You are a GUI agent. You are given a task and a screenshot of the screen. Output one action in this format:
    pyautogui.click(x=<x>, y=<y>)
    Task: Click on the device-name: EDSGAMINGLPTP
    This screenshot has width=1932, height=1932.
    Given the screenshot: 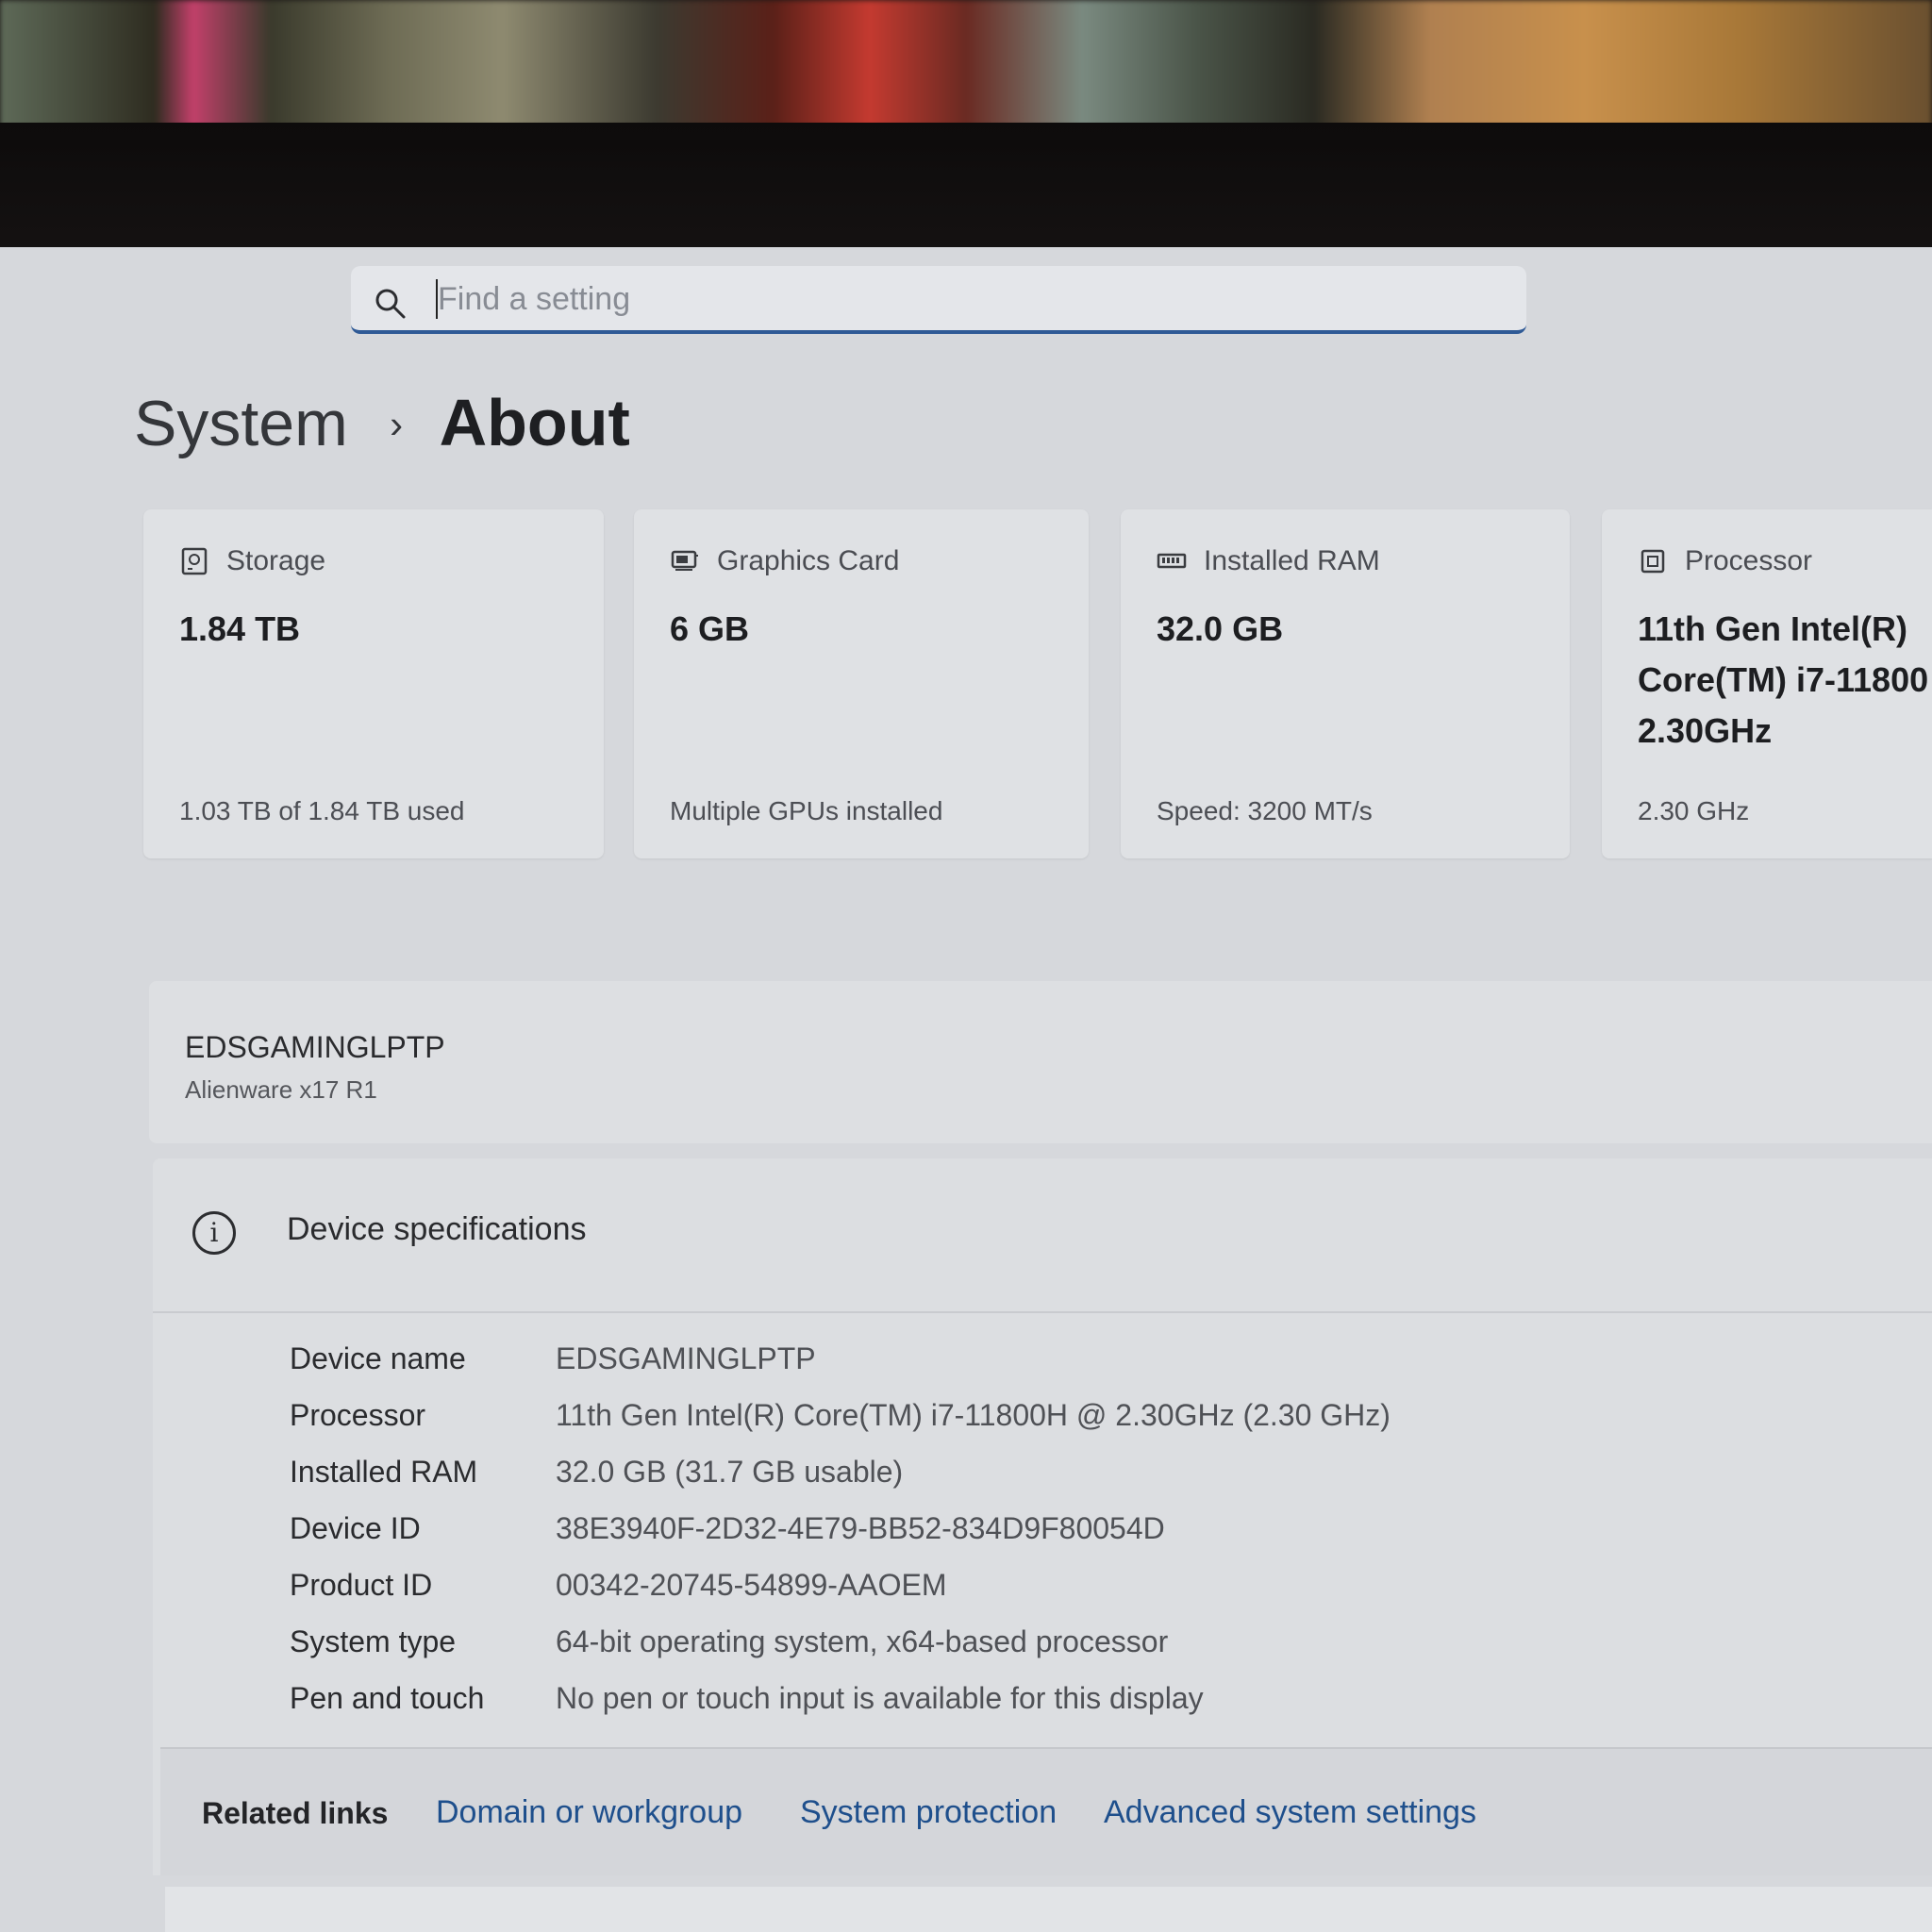 What is the action you would take?
    pyautogui.click(x=315, y=1047)
    